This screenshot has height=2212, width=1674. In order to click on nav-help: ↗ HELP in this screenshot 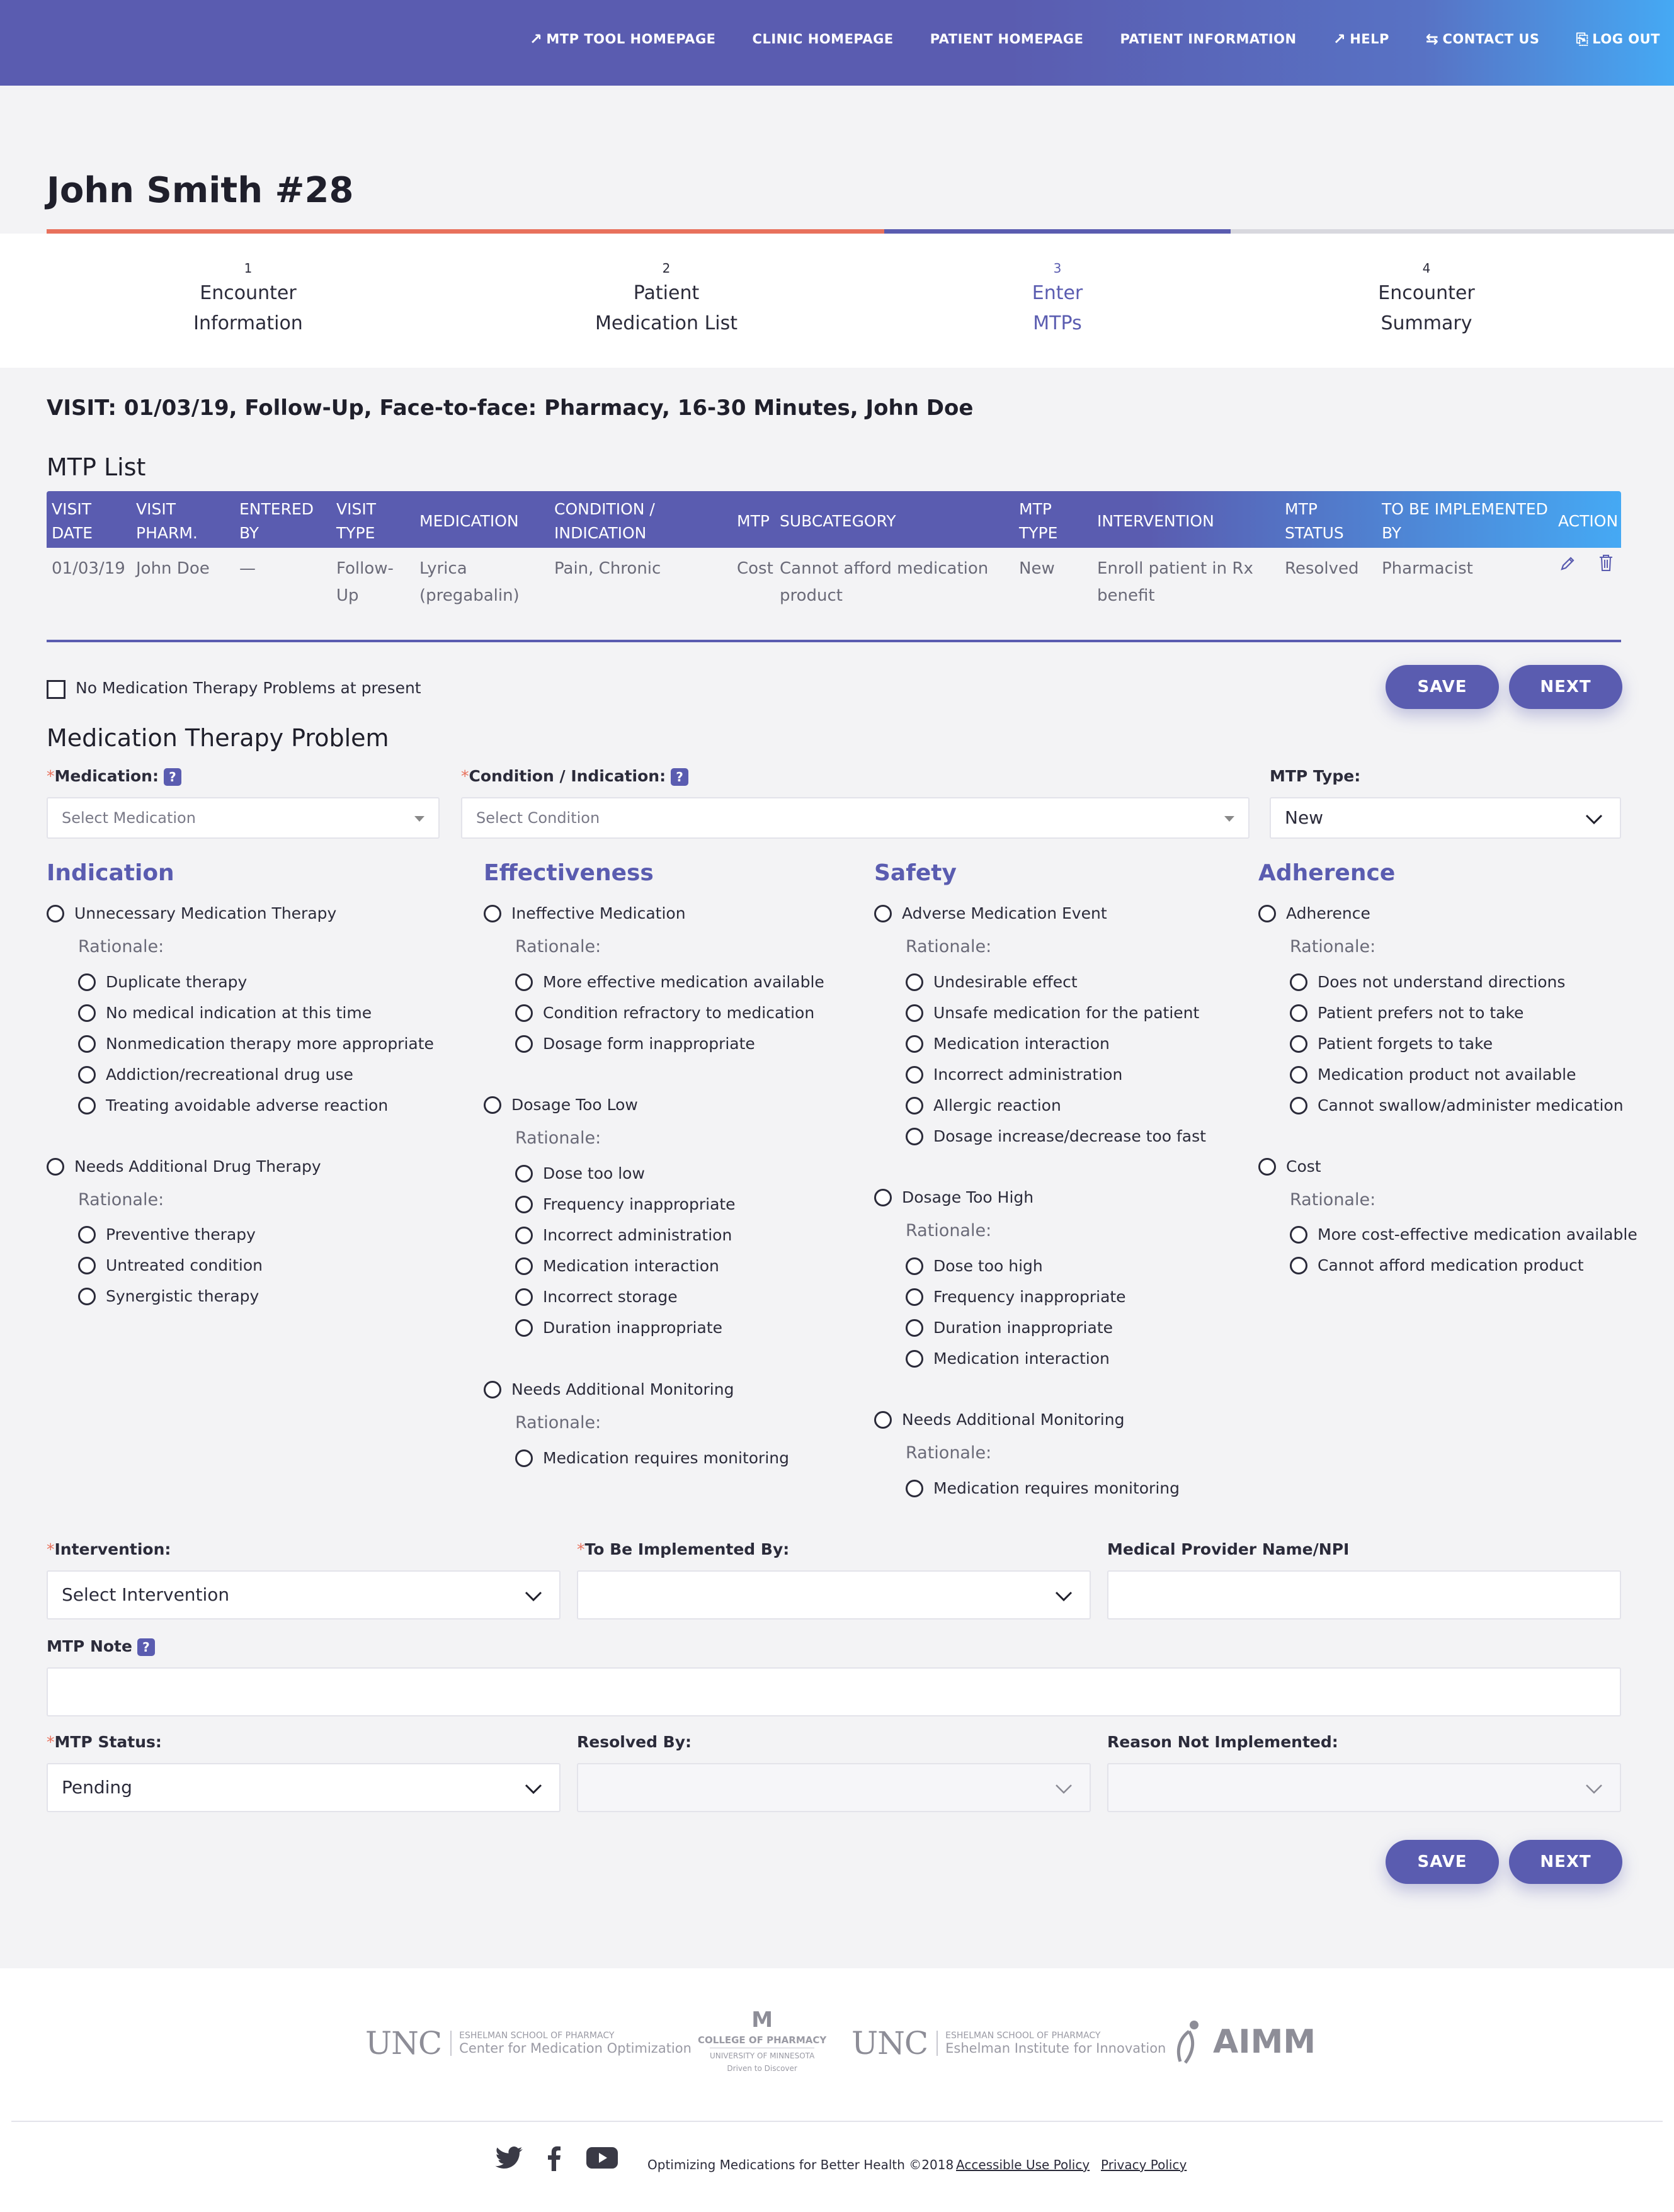, I will do `click(1361, 39)`.